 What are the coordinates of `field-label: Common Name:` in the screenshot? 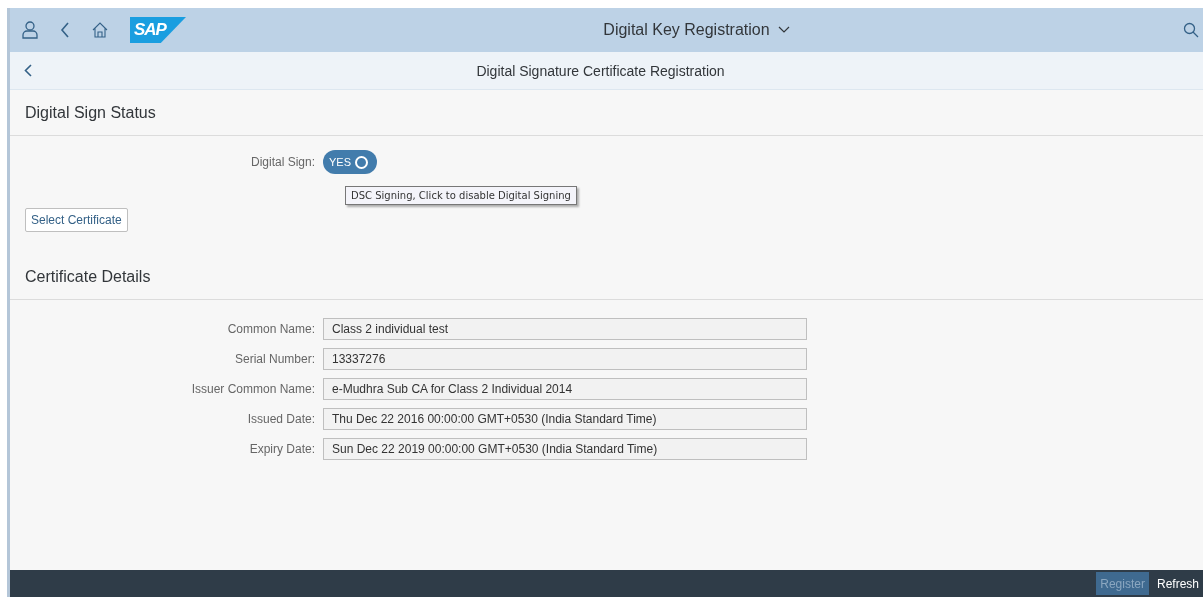 It's located at (271, 329).